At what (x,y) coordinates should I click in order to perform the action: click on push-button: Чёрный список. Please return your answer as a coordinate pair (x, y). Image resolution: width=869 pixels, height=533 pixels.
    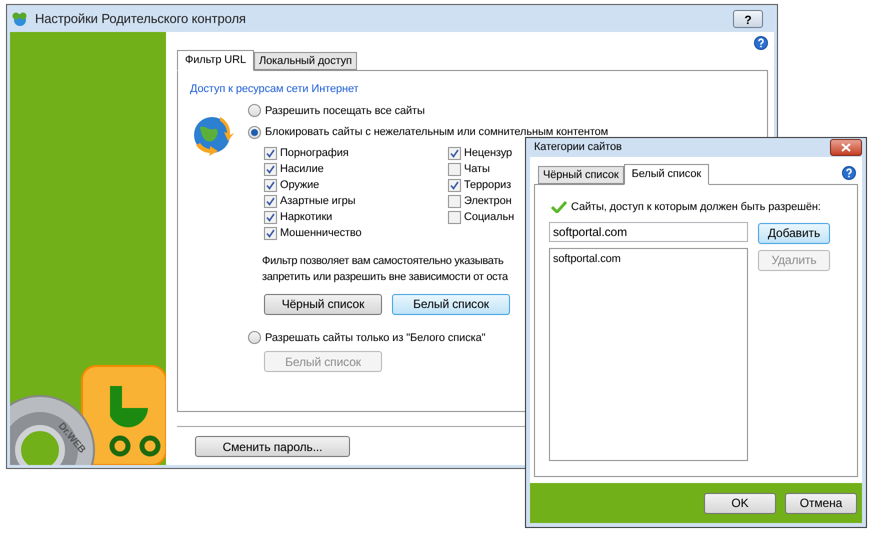
    Looking at the image, I should click on (323, 304).